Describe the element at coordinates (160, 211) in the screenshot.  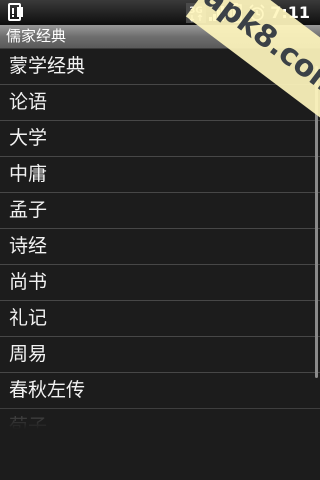
I see `list-item-mengzi: 孟子` at that location.